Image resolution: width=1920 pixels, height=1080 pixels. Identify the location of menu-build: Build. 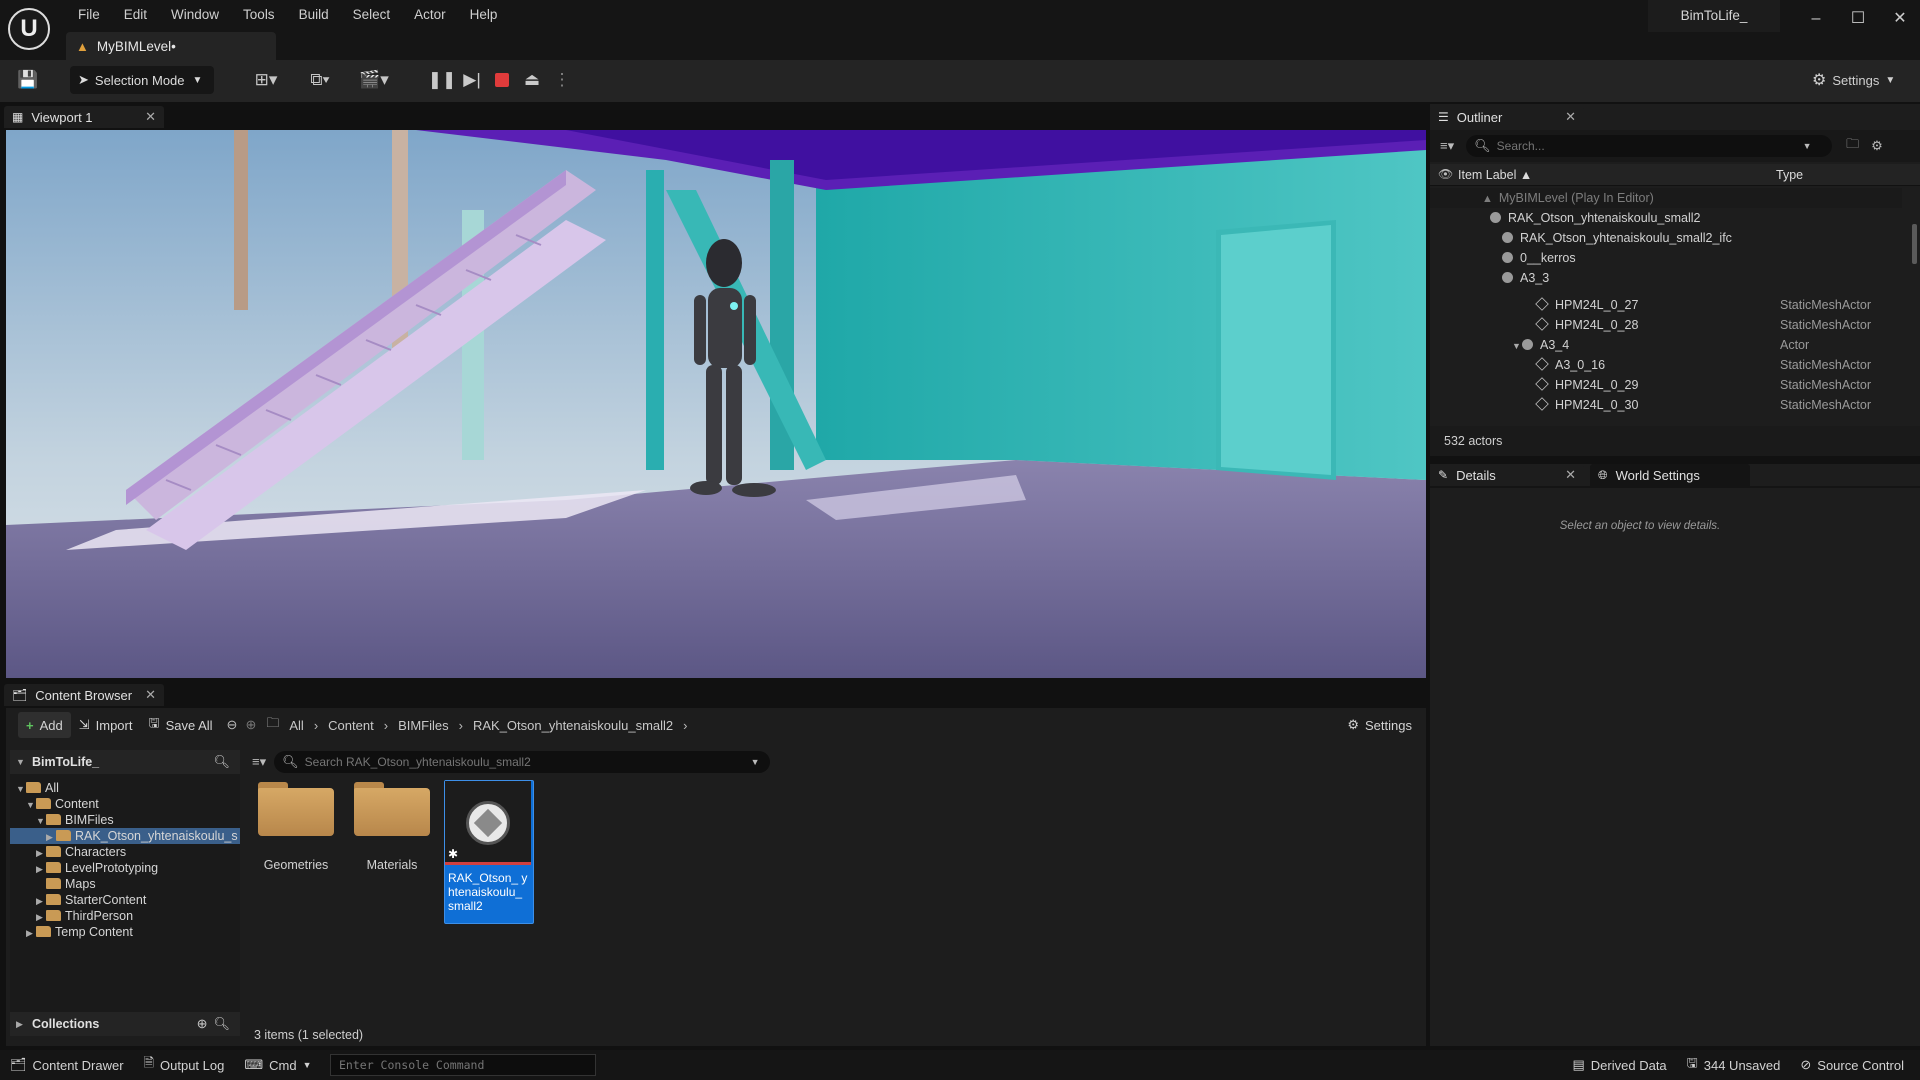
(314, 15).